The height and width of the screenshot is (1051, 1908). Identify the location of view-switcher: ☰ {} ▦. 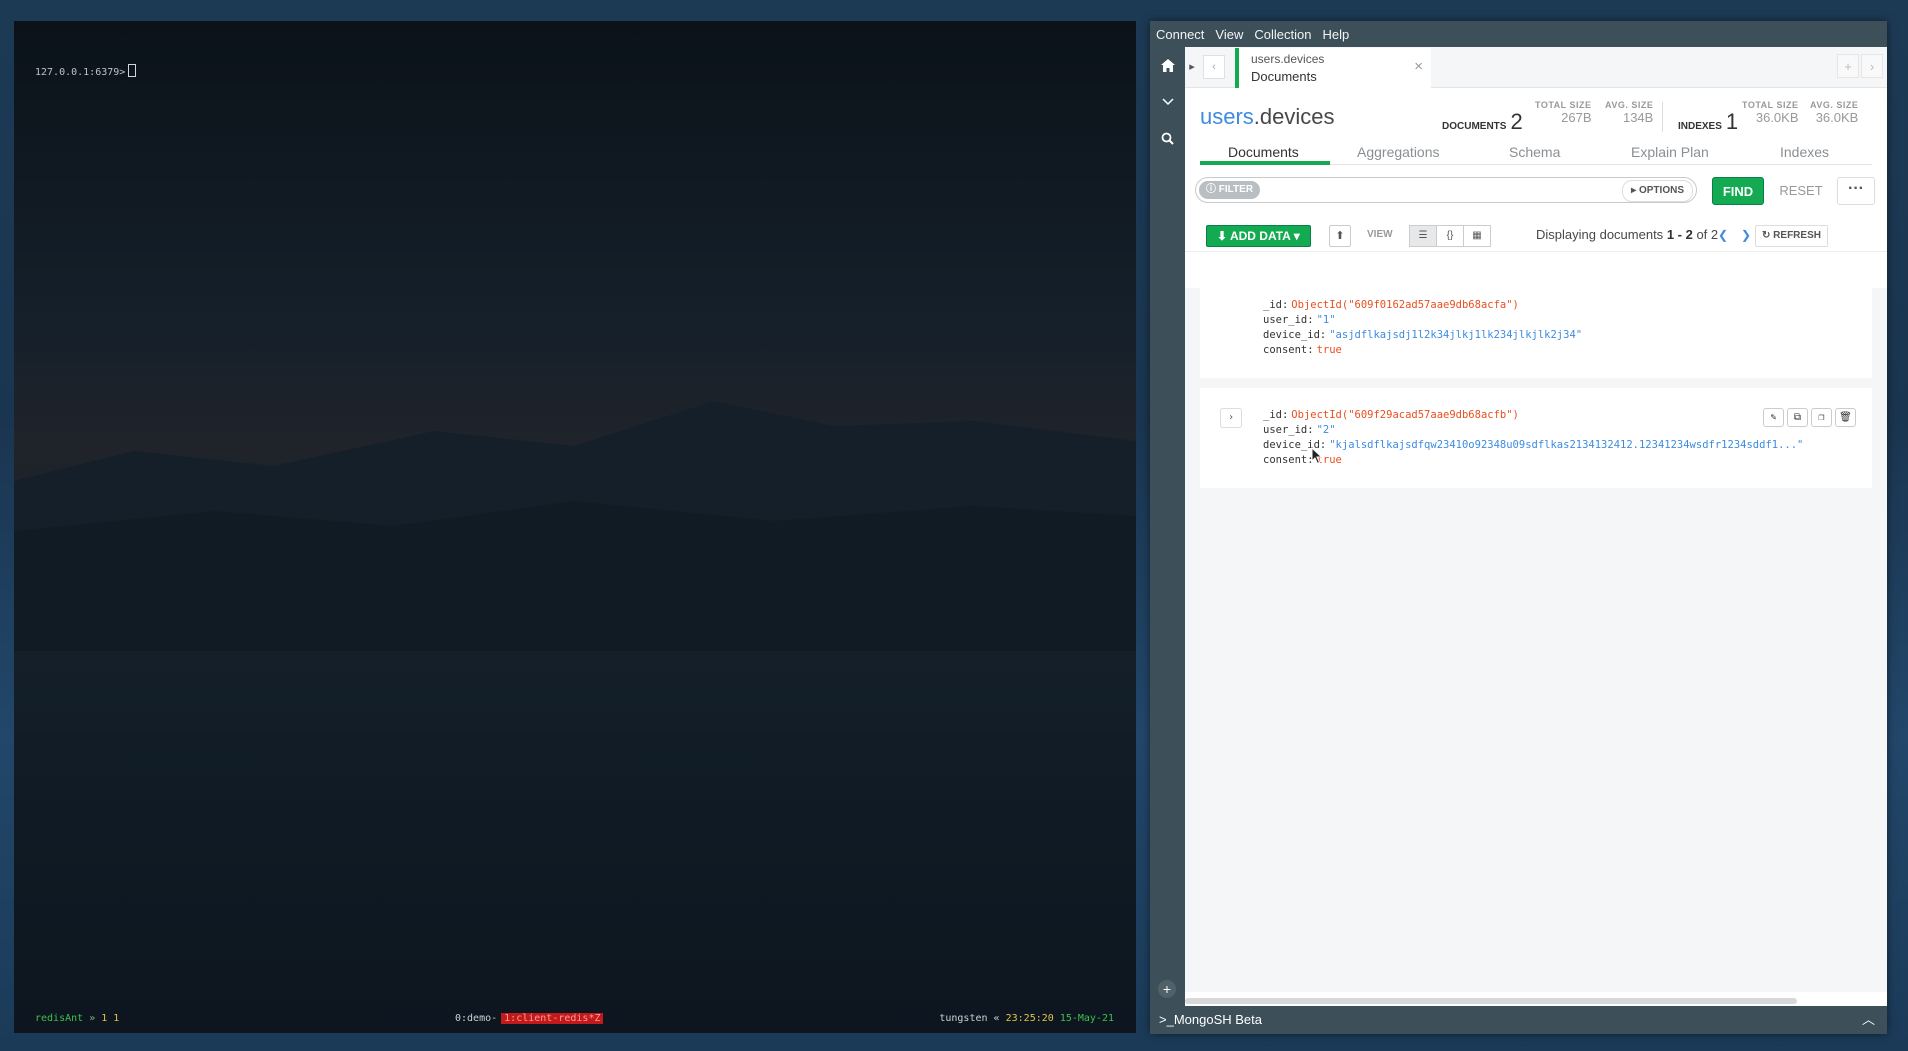
(1450, 236).